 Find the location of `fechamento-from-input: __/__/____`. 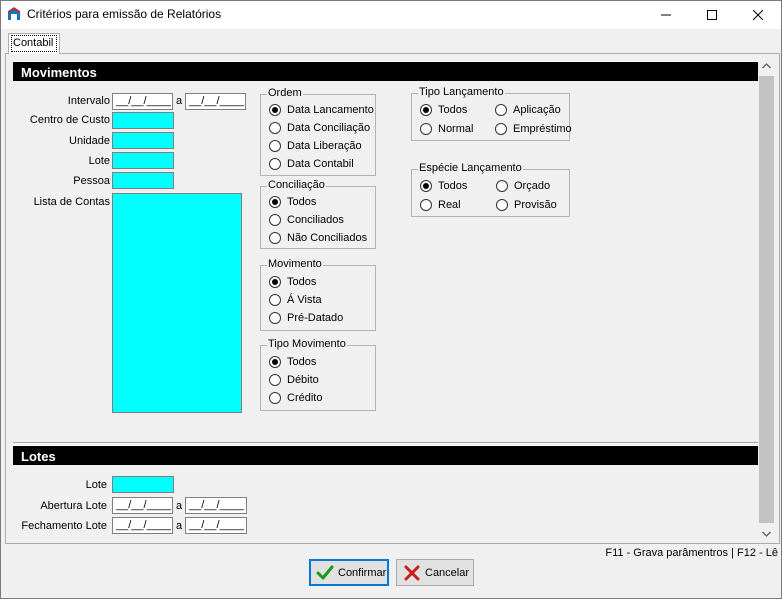

fechamento-from-input: __/__/____ is located at coordinates (142, 525).